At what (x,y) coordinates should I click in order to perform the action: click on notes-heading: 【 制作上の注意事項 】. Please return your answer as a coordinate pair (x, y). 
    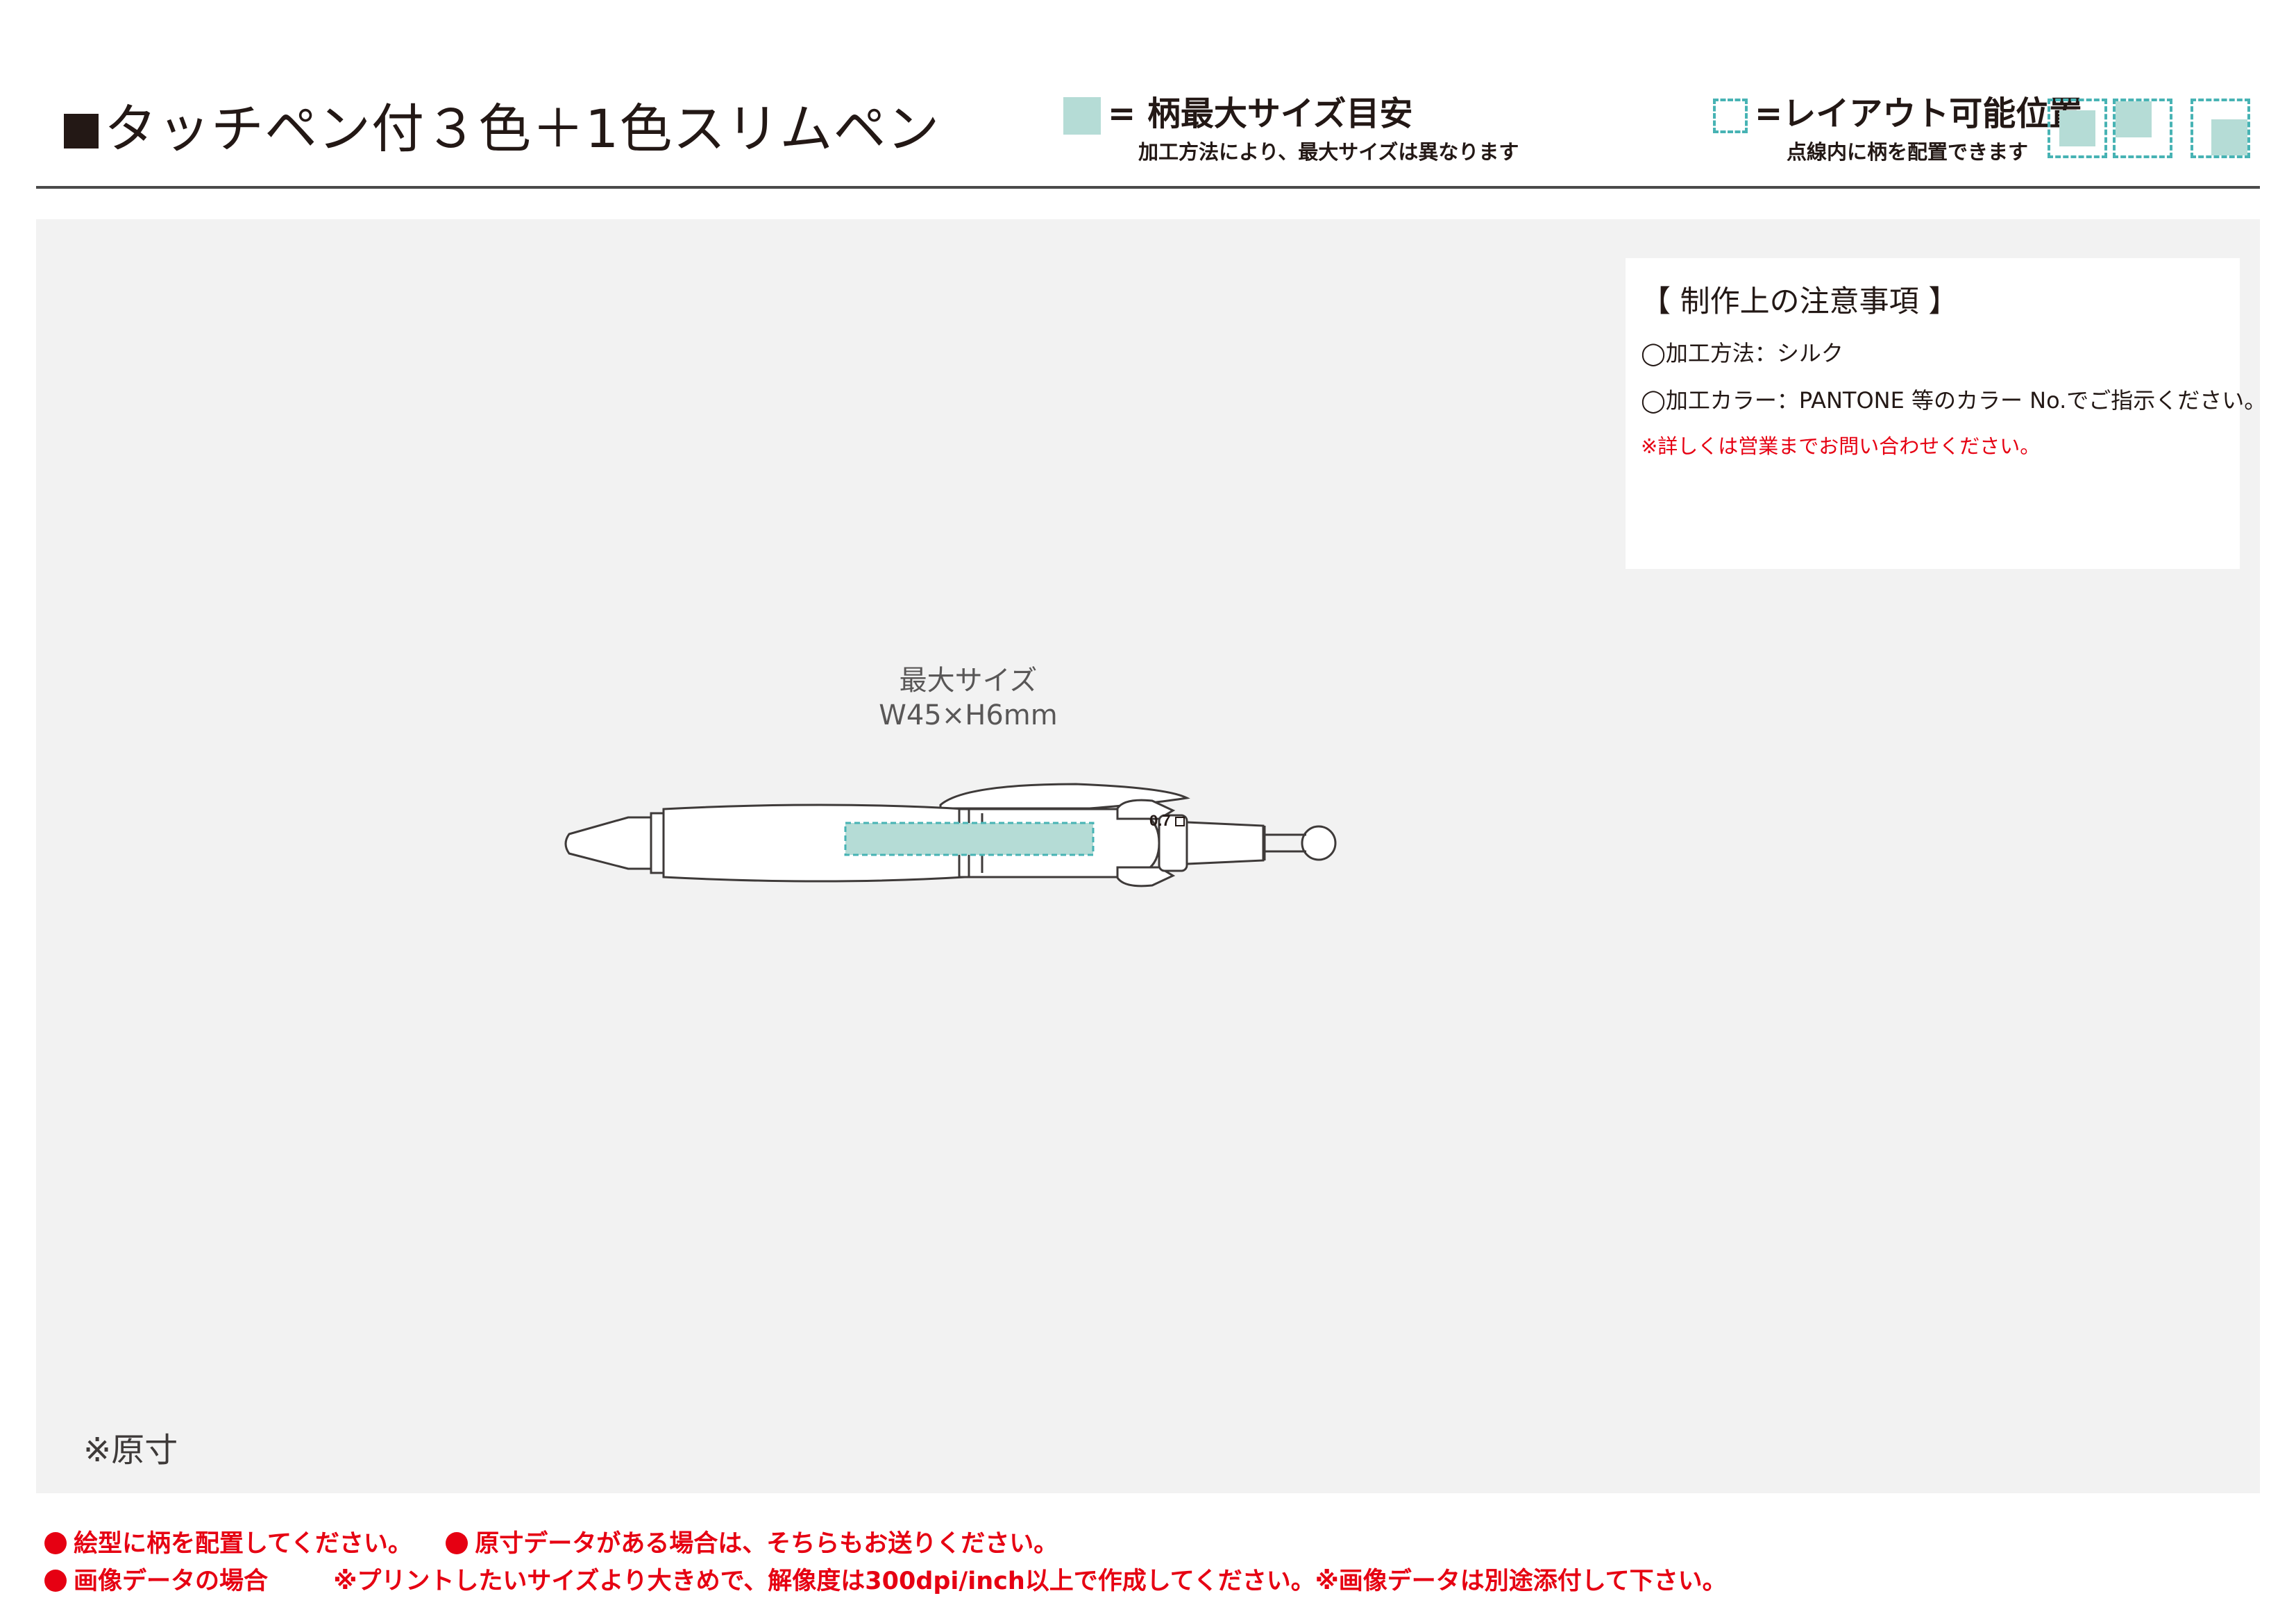
    Looking at the image, I should click on (1800, 301).